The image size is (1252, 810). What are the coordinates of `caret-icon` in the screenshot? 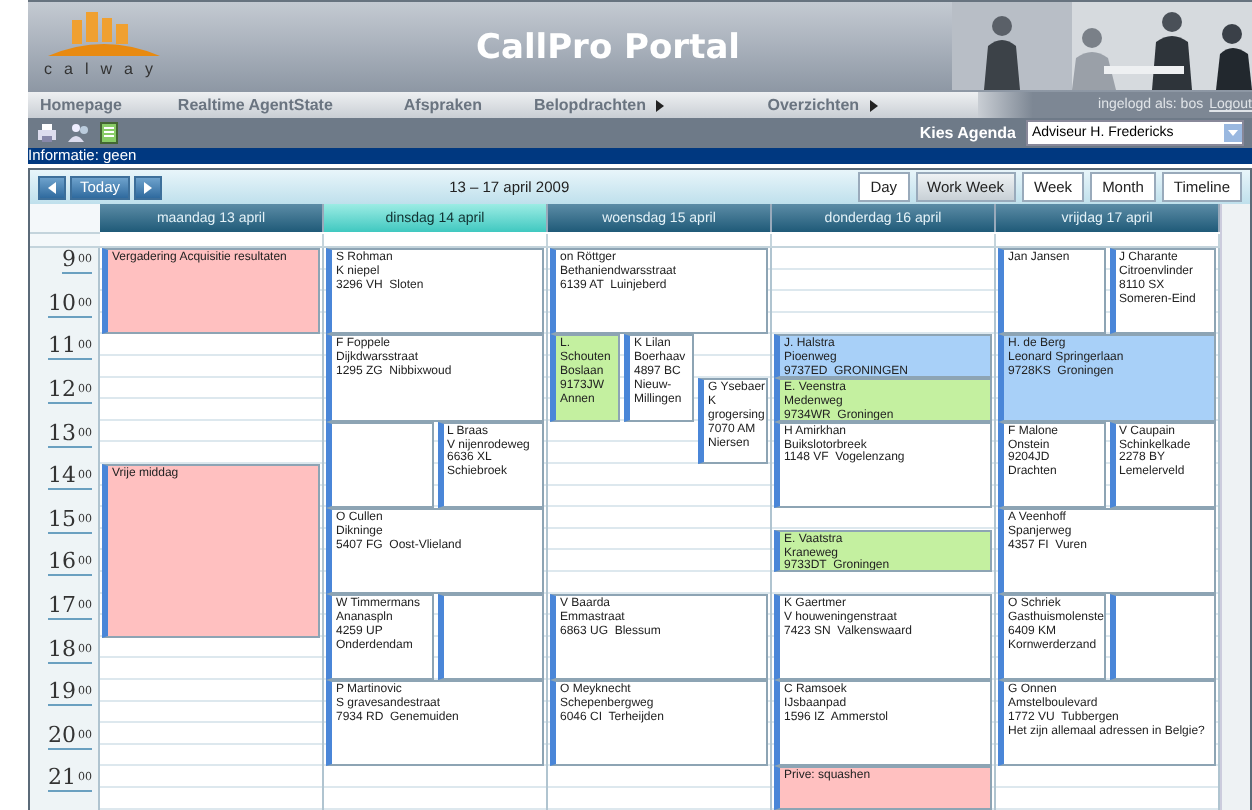 It's located at (1233, 133).